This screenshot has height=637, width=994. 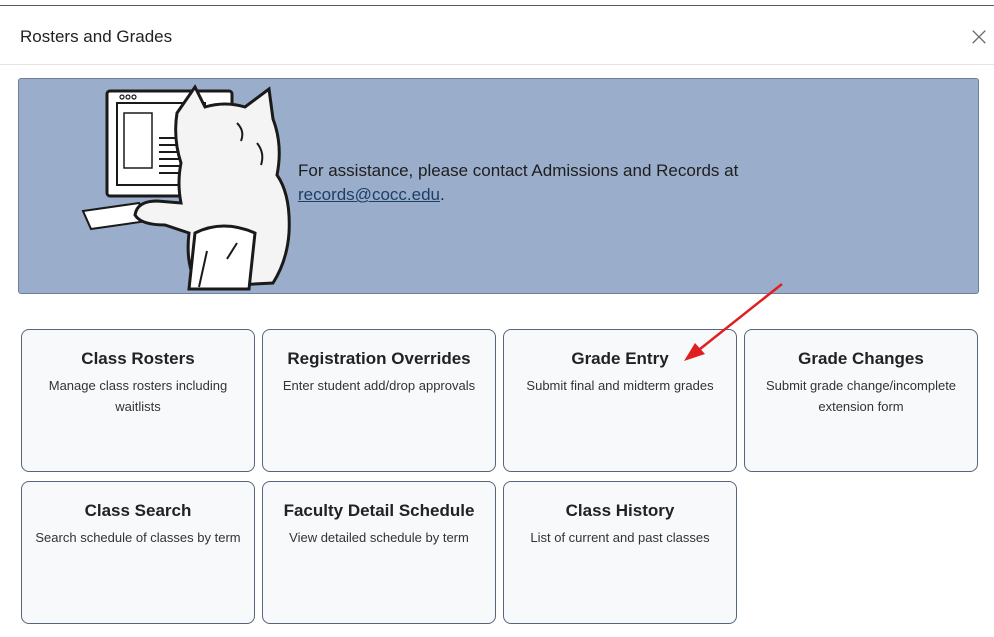 What do you see at coordinates (620, 537) in the screenshot?
I see `card-description: List of current and past classes` at bounding box center [620, 537].